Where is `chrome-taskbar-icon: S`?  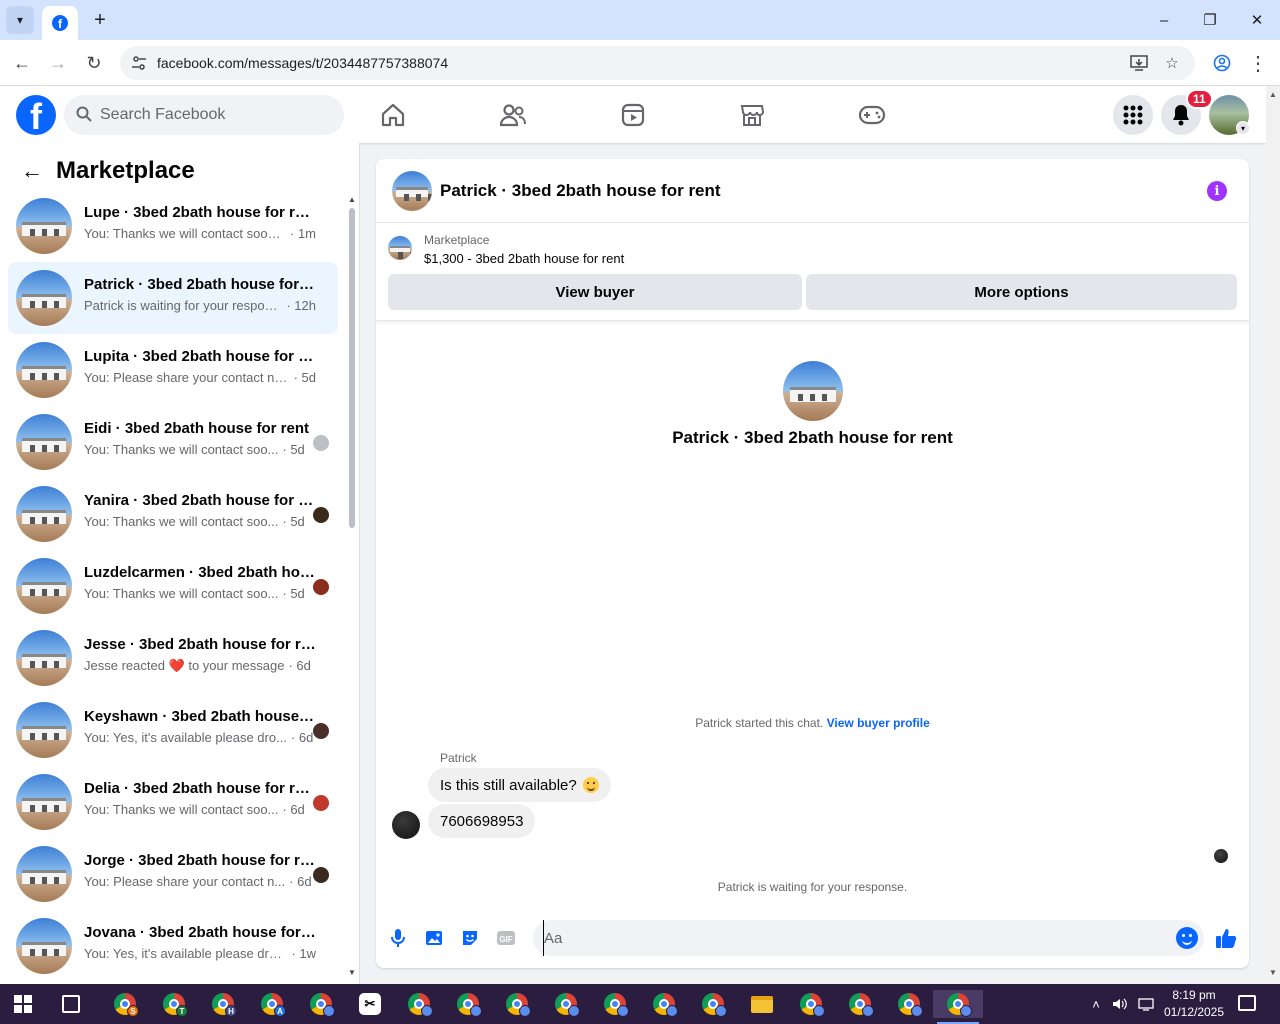
chrome-taskbar-icon: S is located at coordinates (125, 1004).